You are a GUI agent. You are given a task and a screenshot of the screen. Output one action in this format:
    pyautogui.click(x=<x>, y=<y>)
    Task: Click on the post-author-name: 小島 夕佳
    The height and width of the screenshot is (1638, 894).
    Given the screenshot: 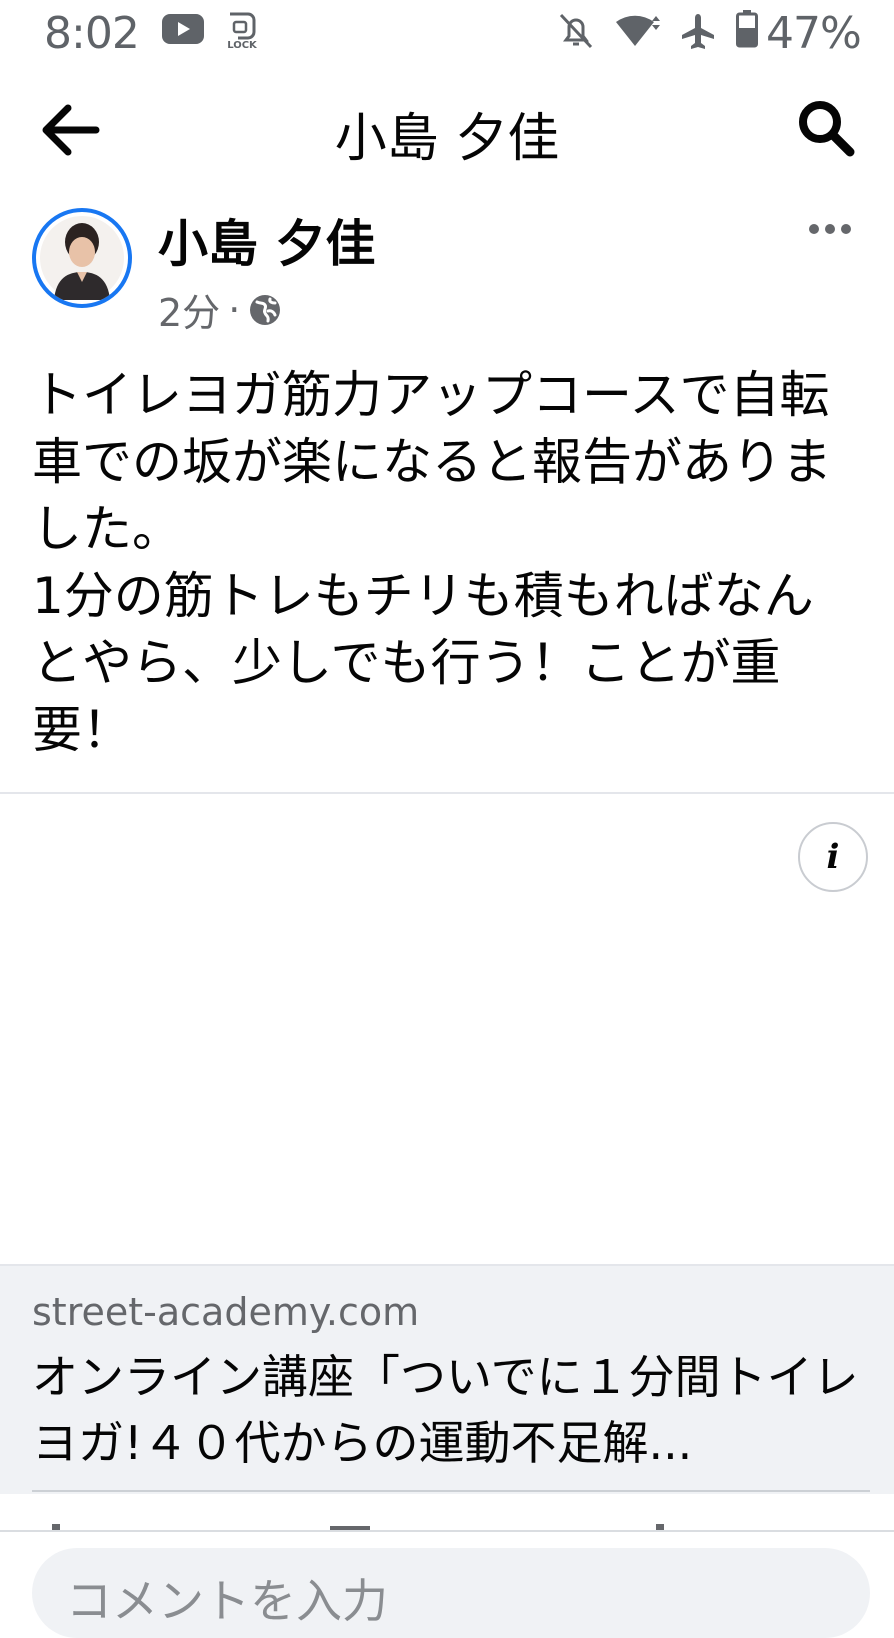 What is the action you would take?
    pyautogui.click(x=266, y=240)
    